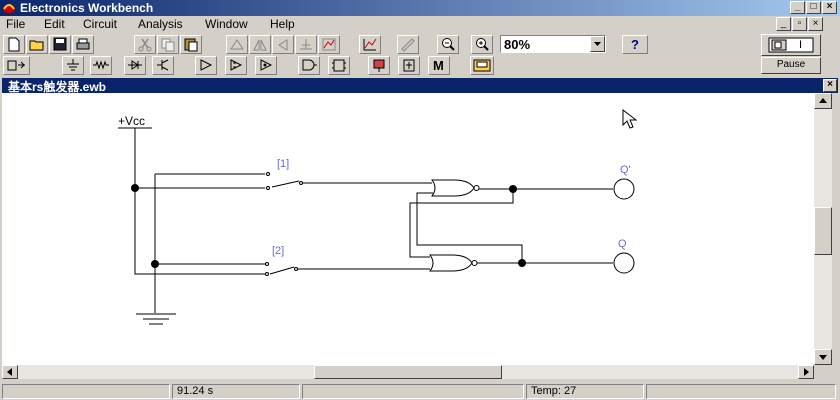  I want to click on help-label: ?, so click(635, 44).